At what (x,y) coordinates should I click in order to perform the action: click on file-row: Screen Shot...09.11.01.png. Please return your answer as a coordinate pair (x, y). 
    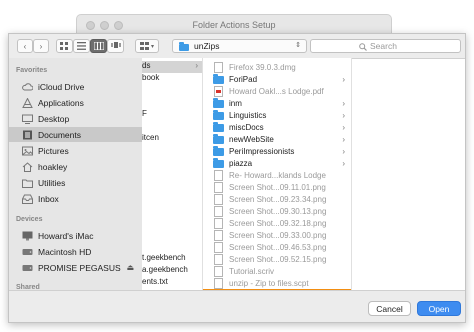
    Looking at the image, I should click on (277, 187).